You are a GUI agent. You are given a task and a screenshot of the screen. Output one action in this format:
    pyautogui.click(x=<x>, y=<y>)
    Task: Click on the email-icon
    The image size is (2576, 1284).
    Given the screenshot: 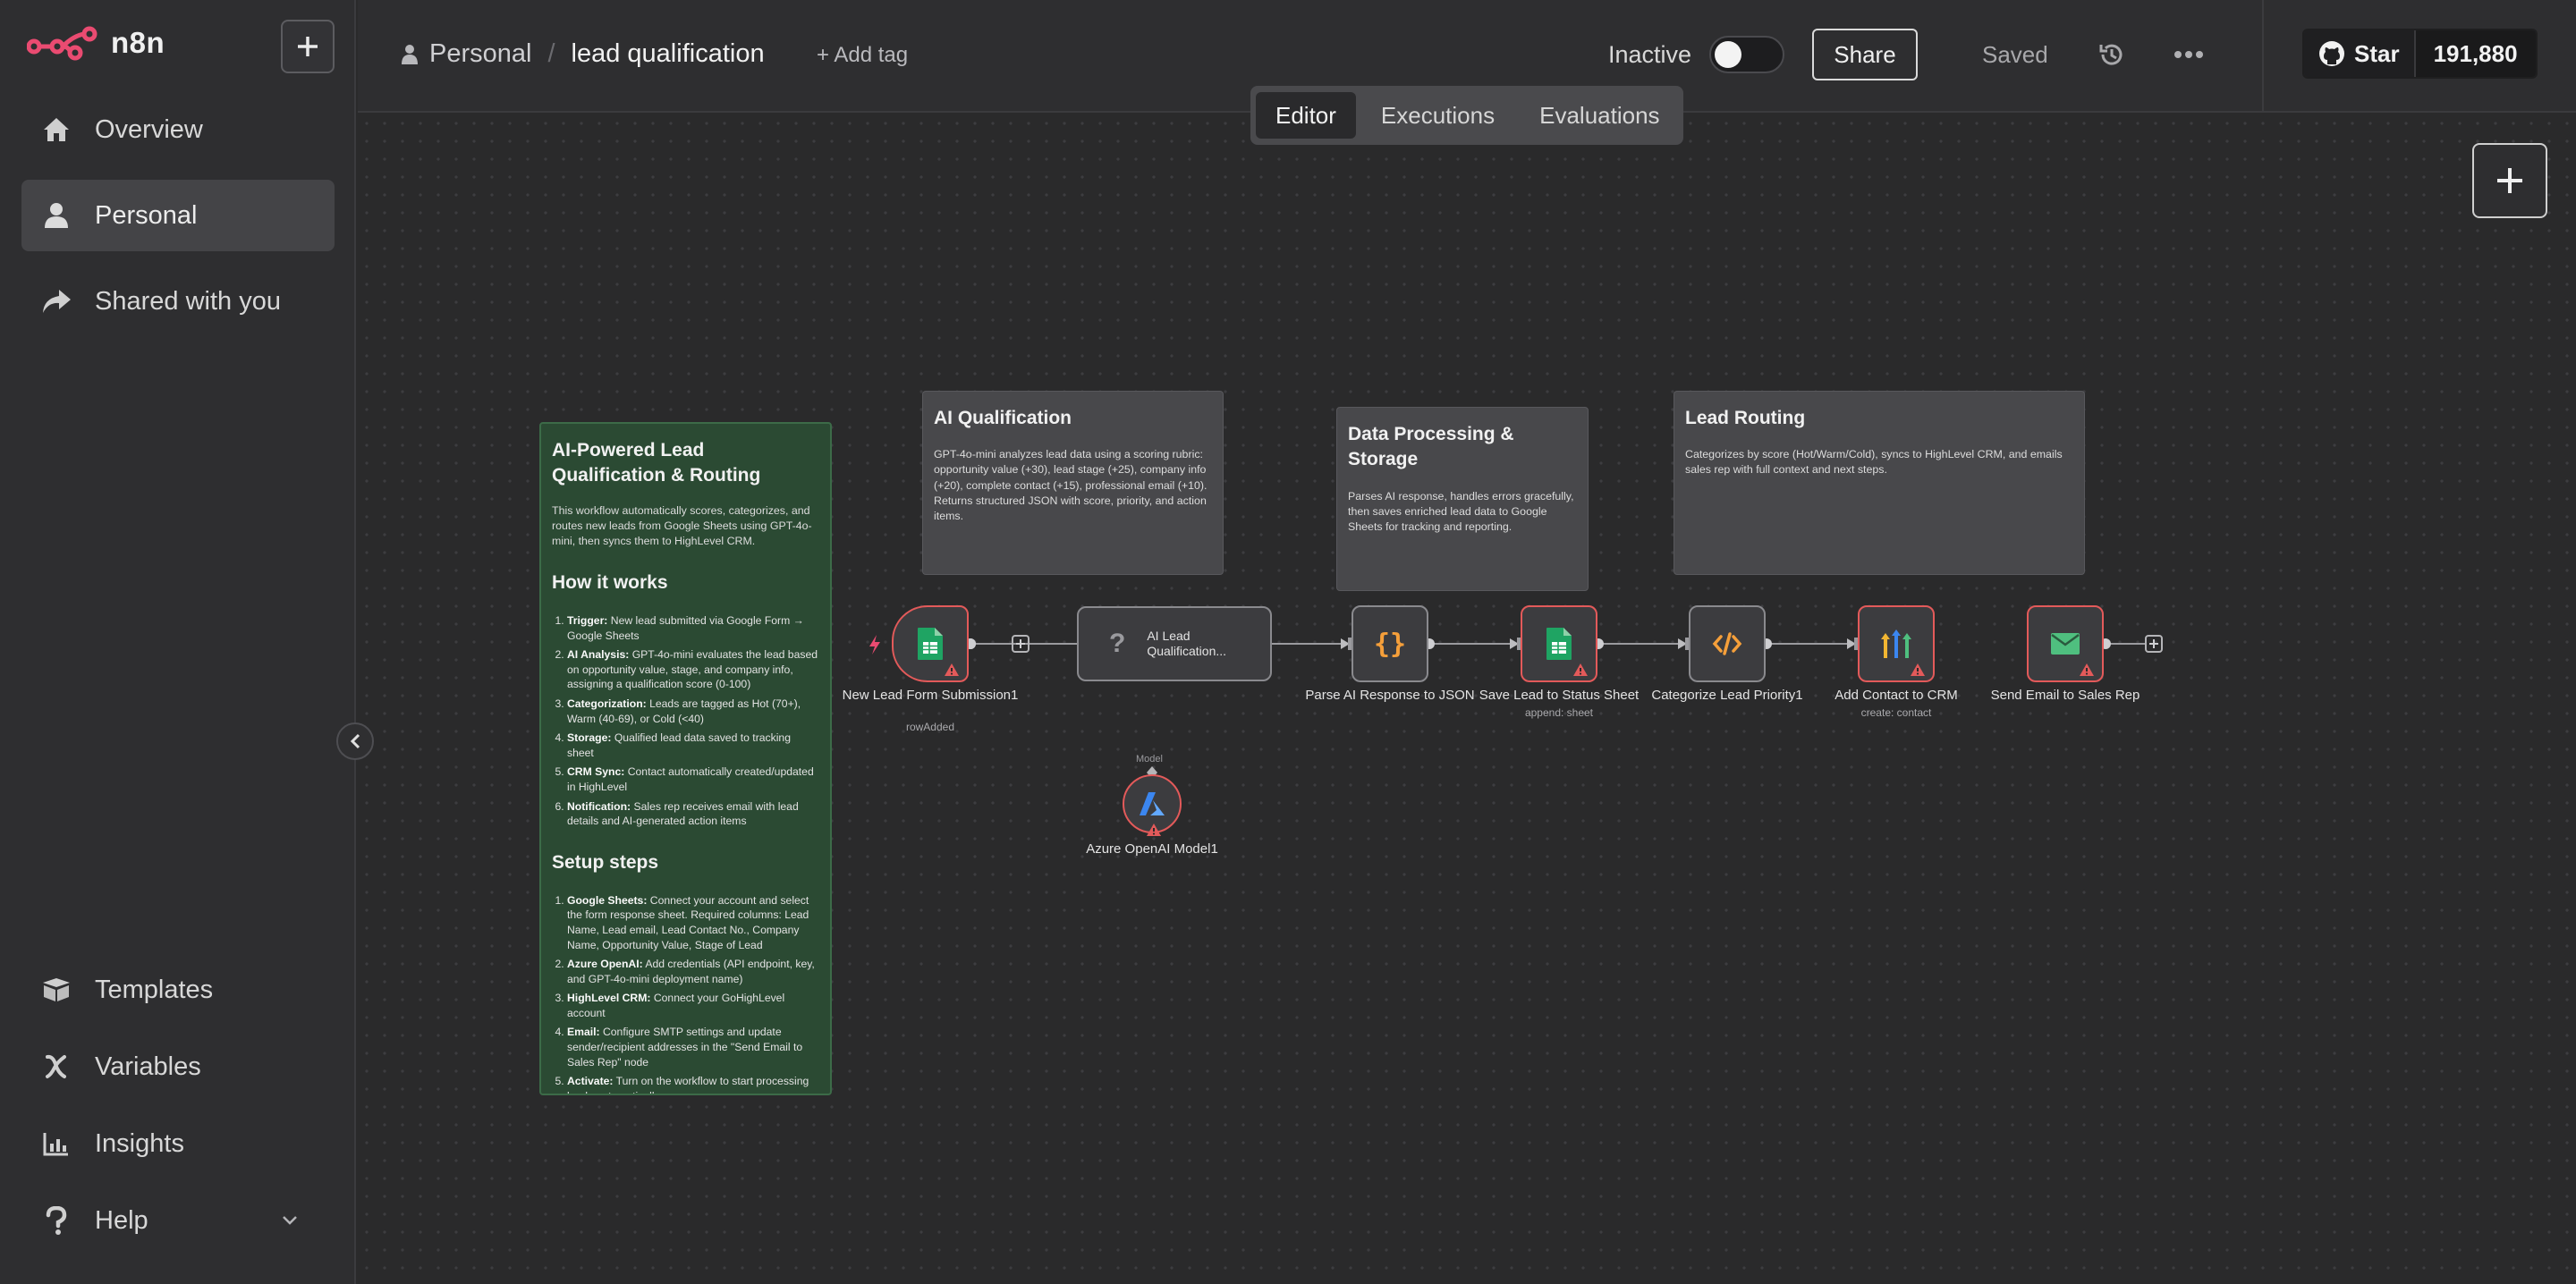 What is the action you would take?
    pyautogui.click(x=2065, y=644)
    